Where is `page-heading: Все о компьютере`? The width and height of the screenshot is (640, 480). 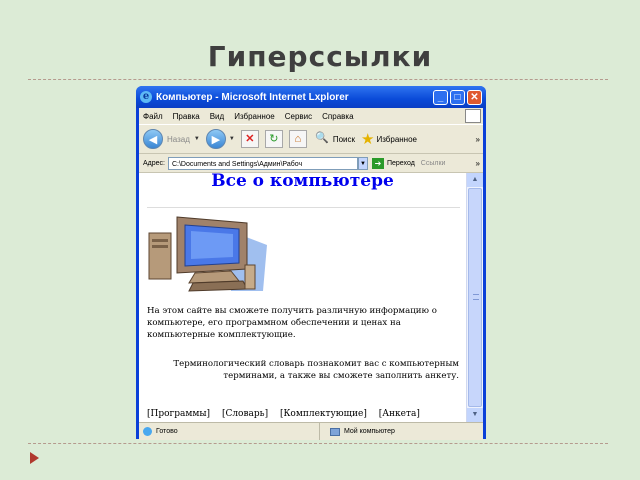
page-heading: Все о компьютере is located at coordinates (302, 182).